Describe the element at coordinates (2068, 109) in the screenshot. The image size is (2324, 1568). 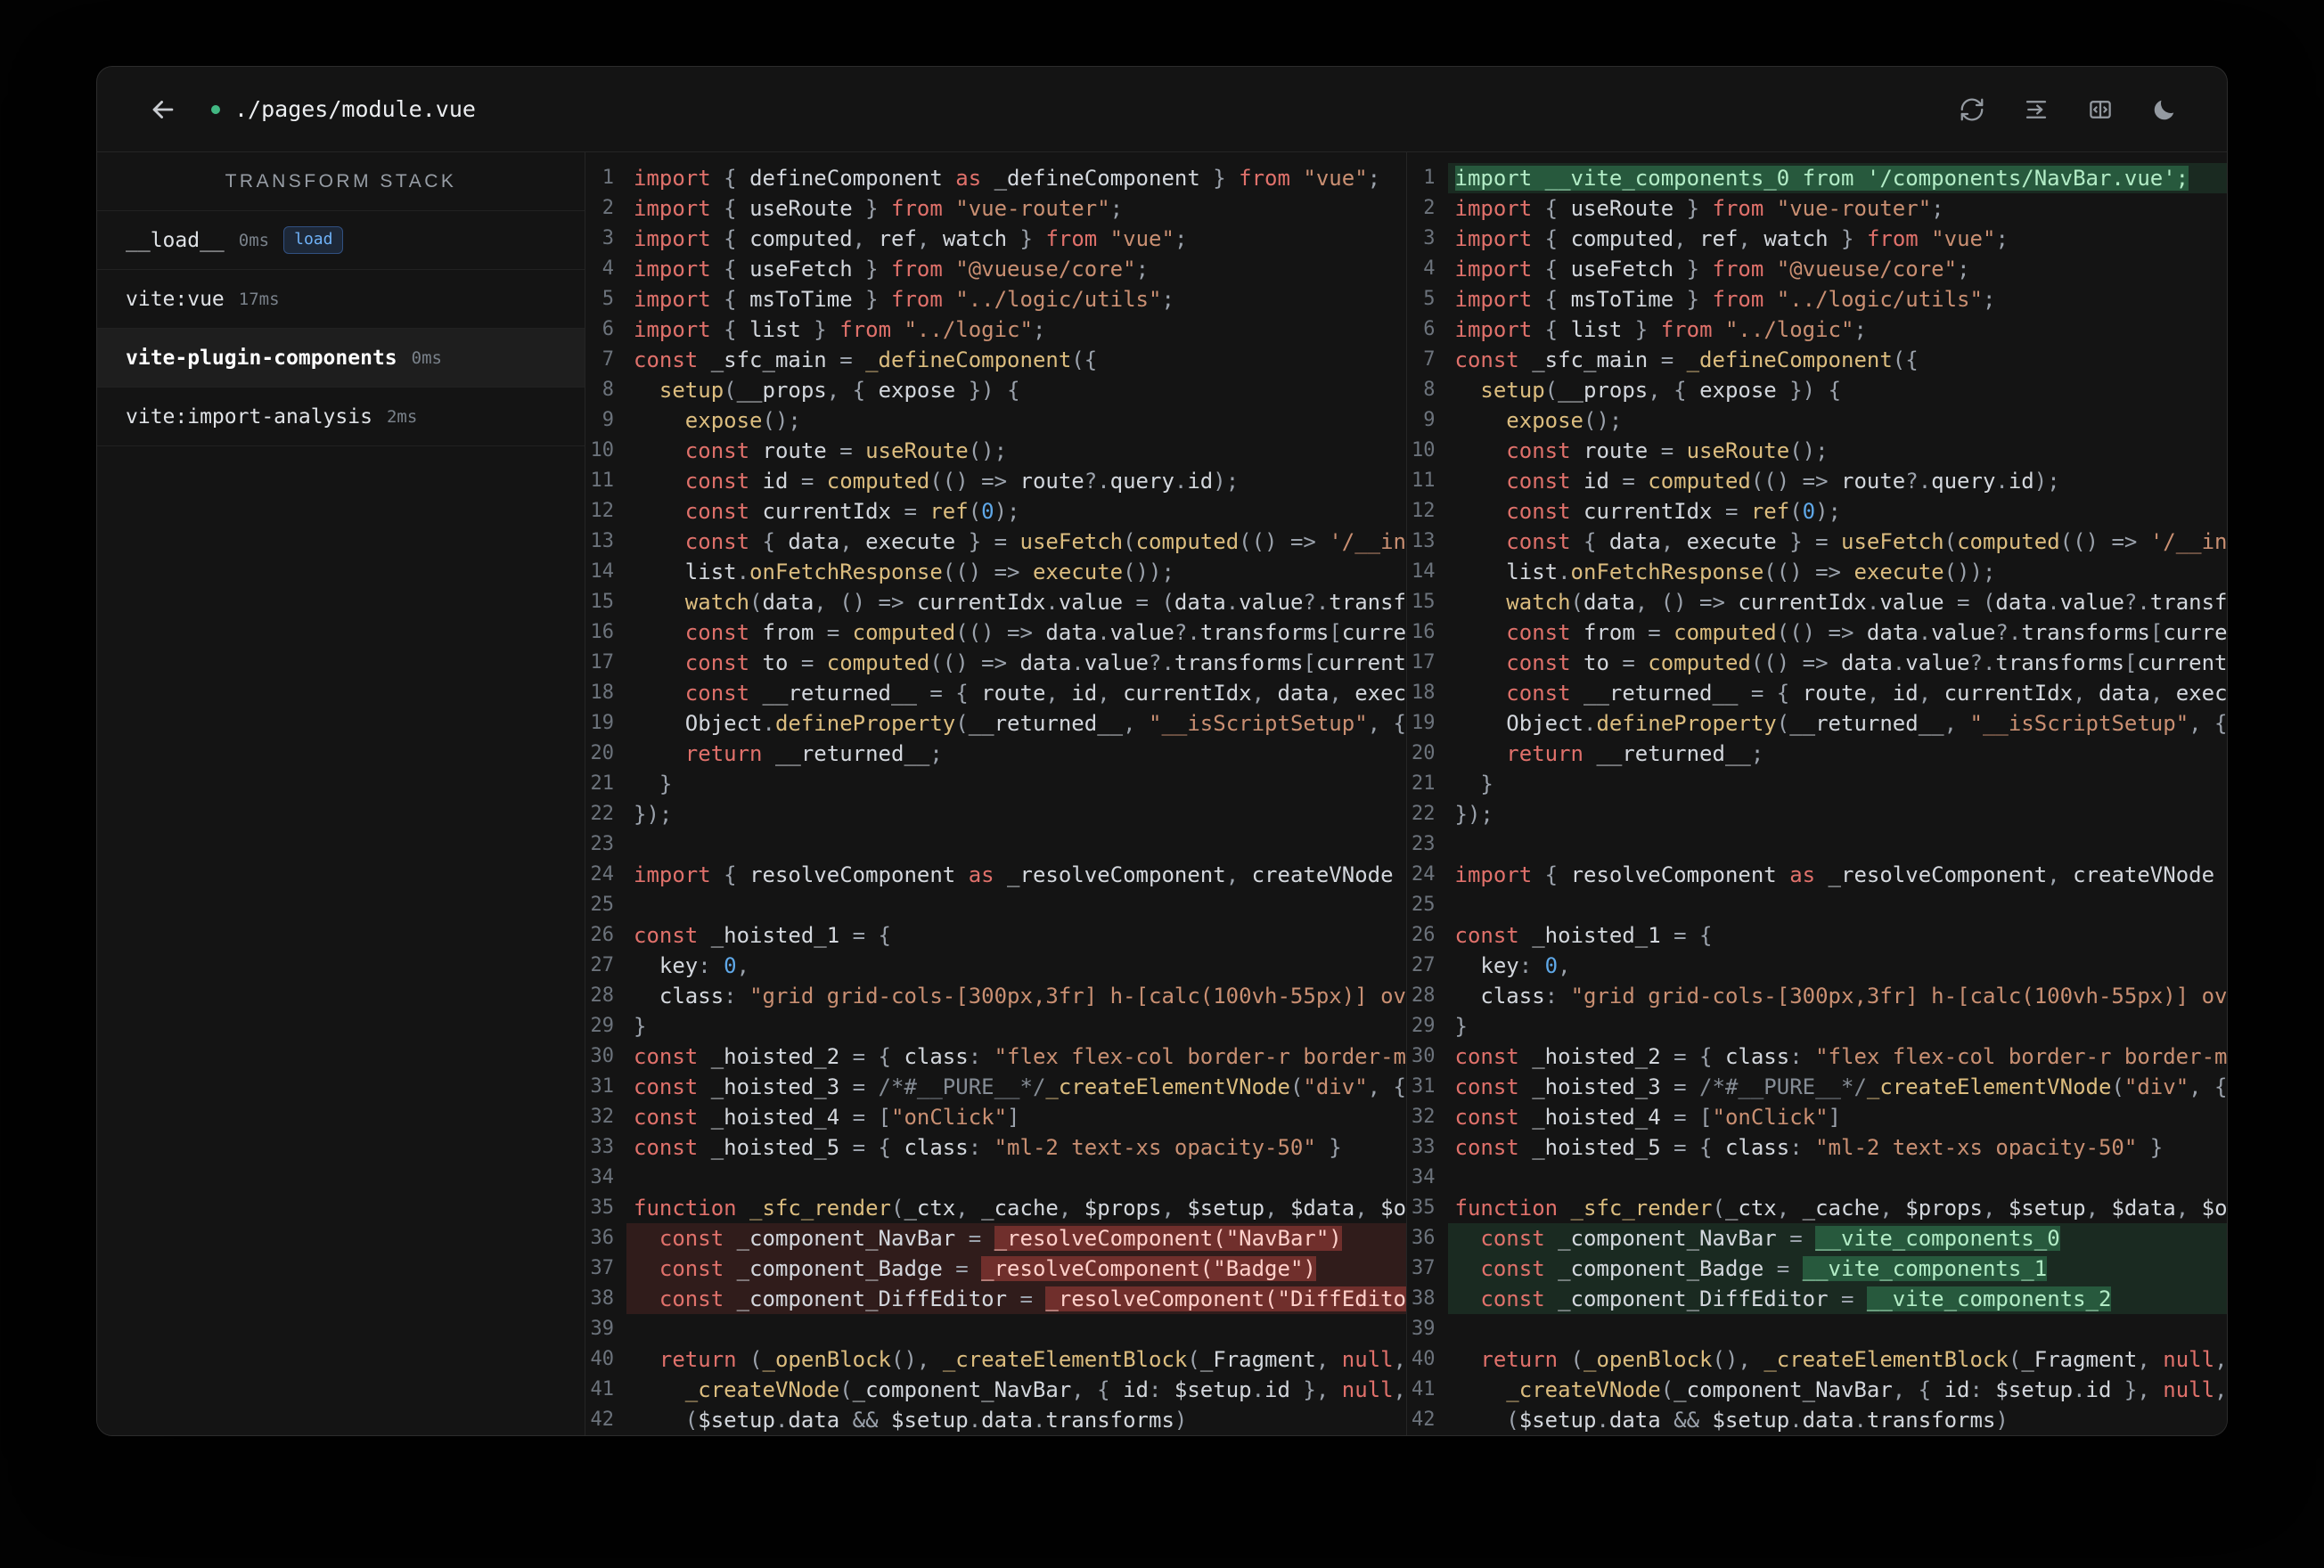
I see `toolbar-icons` at that location.